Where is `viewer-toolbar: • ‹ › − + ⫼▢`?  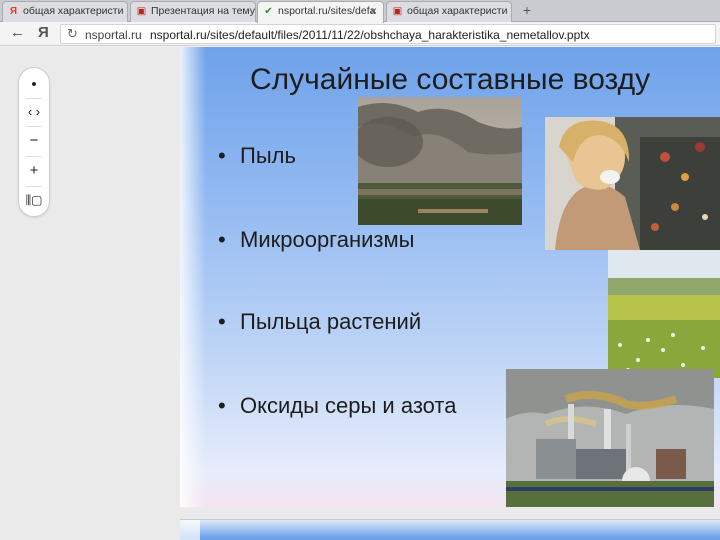 viewer-toolbar: • ‹ › − + ⫼▢ is located at coordinates (34, 142).